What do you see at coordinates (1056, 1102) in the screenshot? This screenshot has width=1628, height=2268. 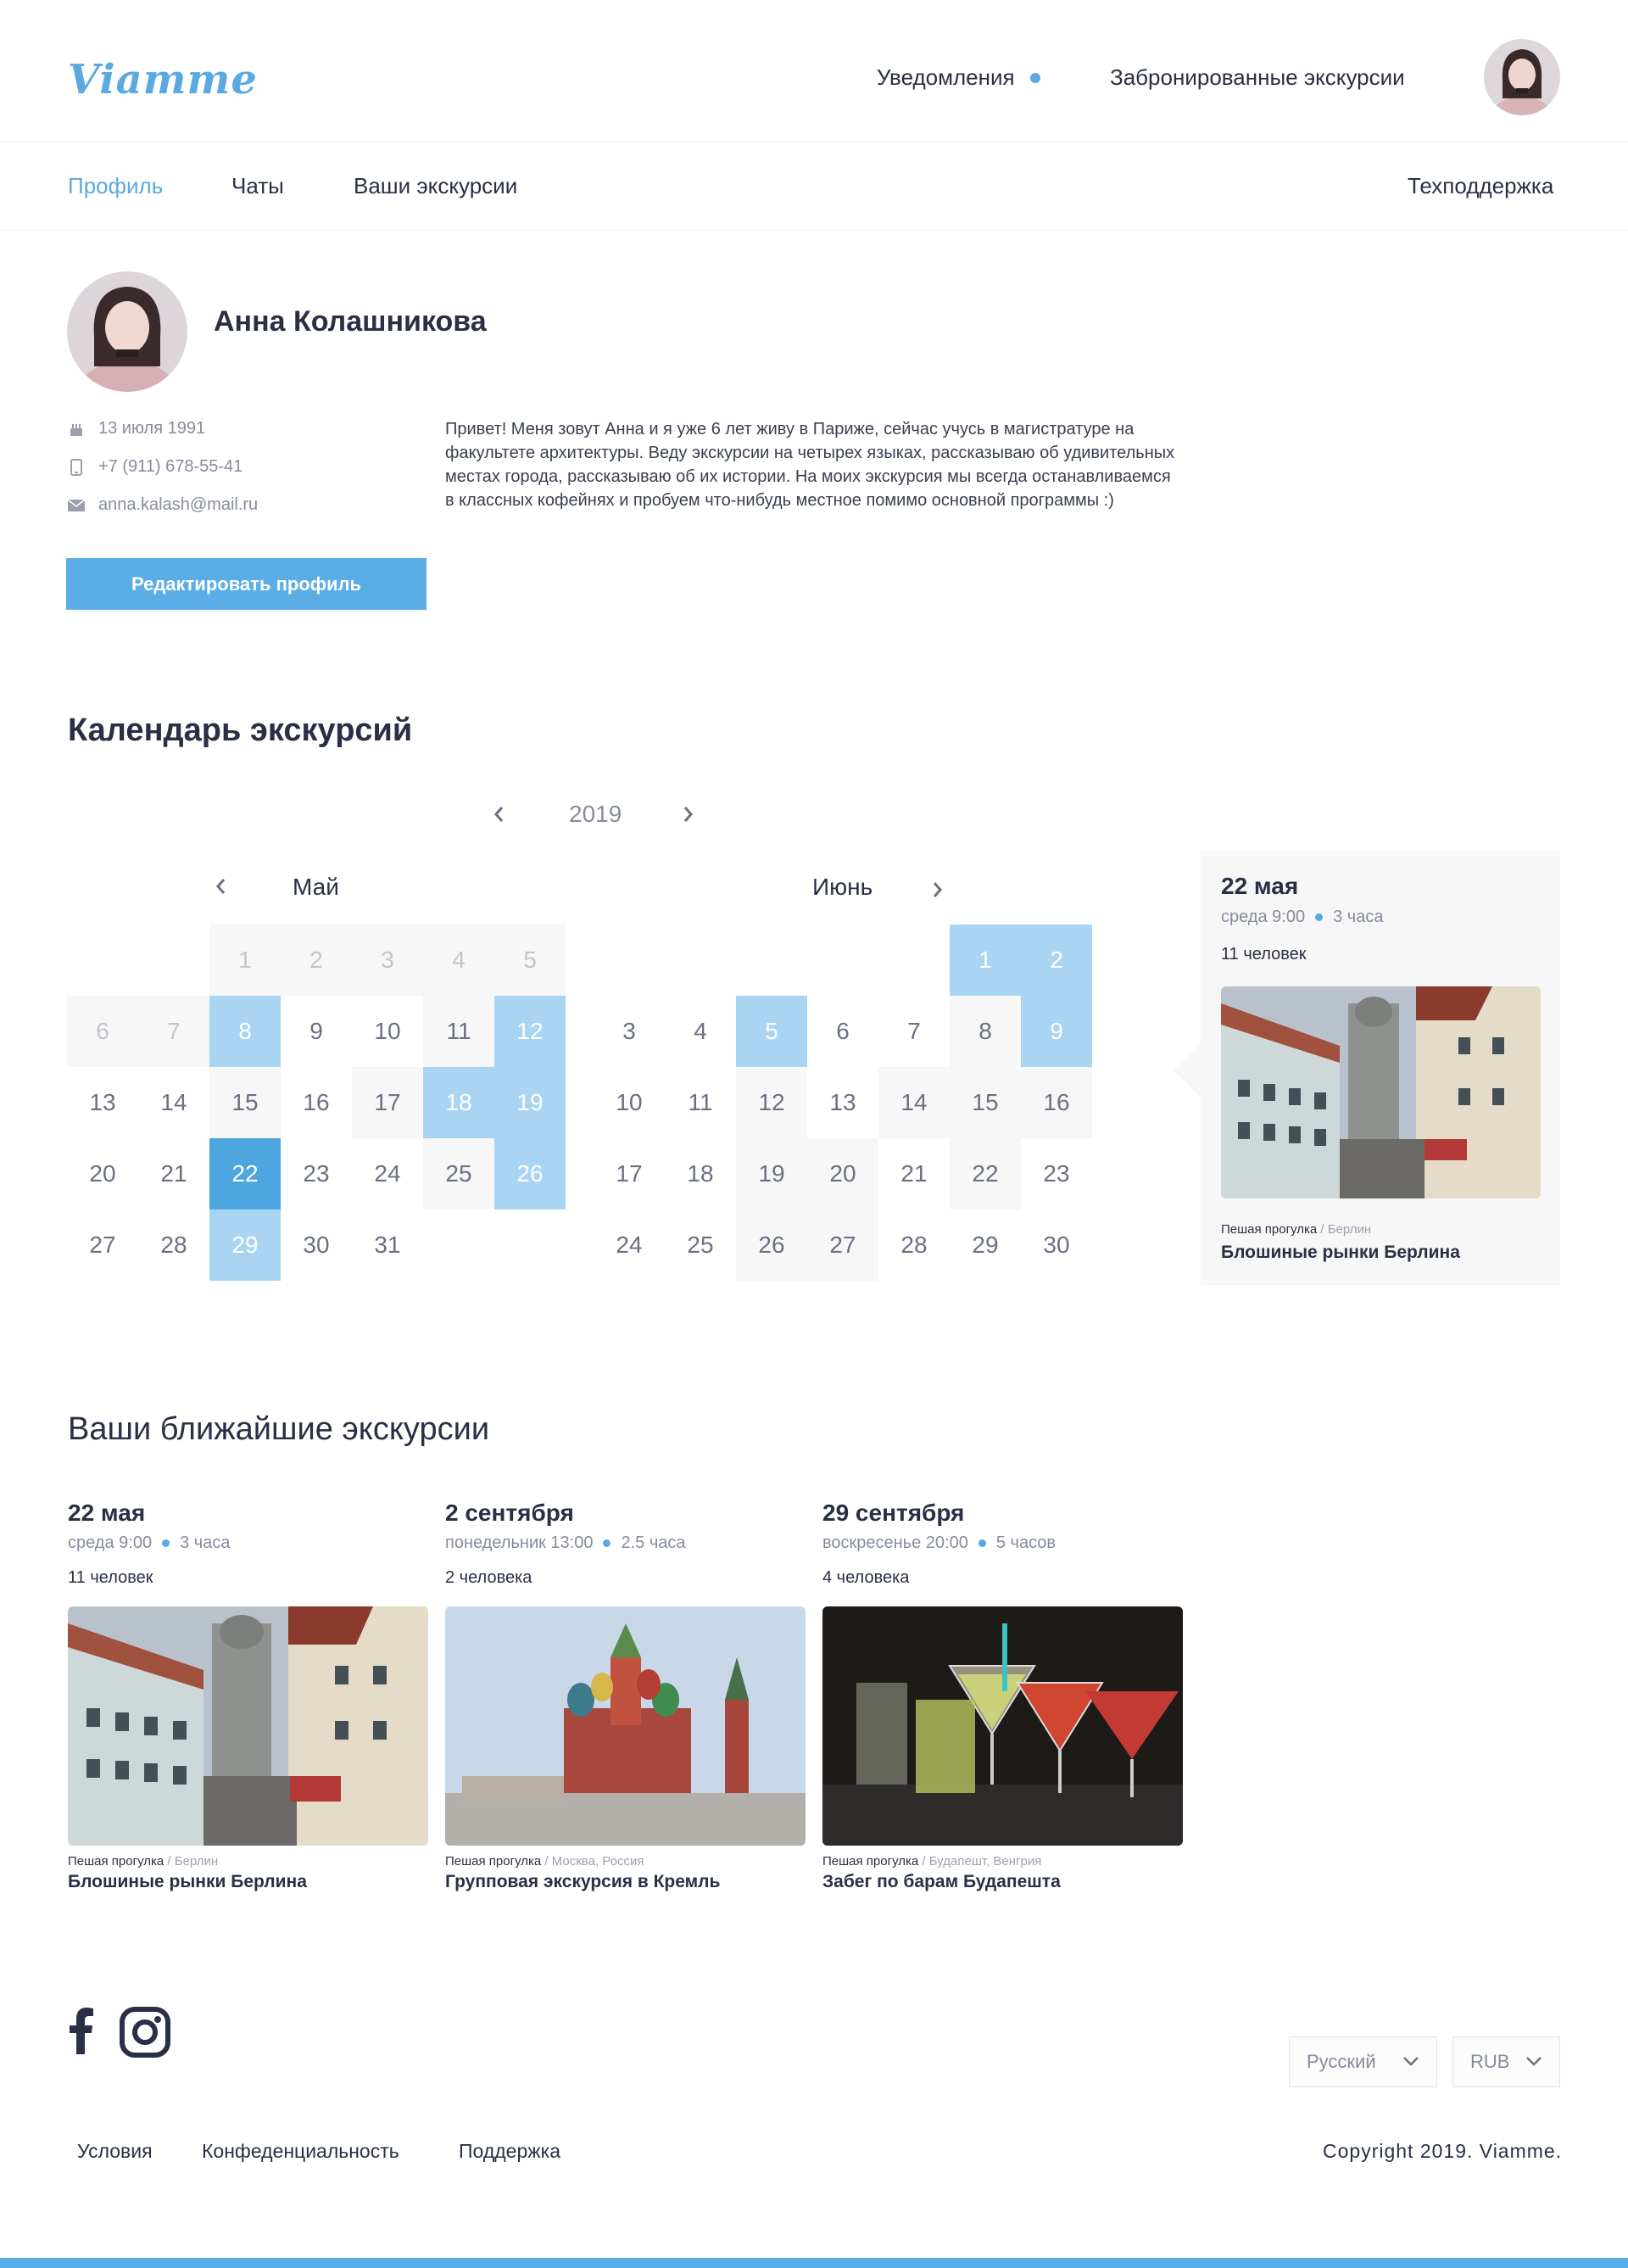 I see `calendar-day-june-16: 16` at bounding box center [1056, 1102].